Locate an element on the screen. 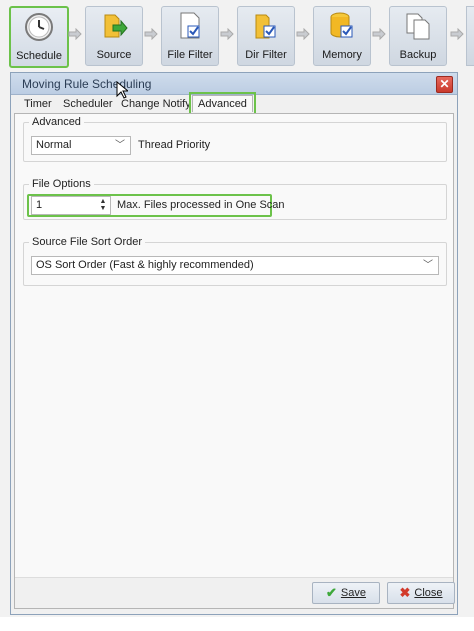  folder-arrow-icon is located at coordinates (114, 26).